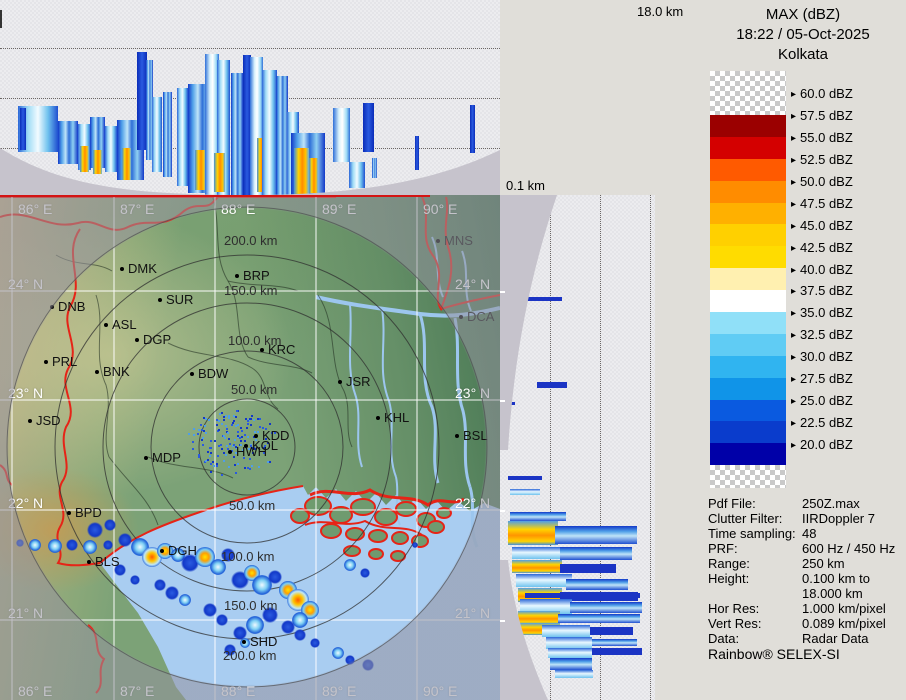 This screenshot has height=700, width=906. What do you see at coordinates (729, 578) in the screenshot?
I see `metadata-label: Height:` at bounding box center [729, 578].